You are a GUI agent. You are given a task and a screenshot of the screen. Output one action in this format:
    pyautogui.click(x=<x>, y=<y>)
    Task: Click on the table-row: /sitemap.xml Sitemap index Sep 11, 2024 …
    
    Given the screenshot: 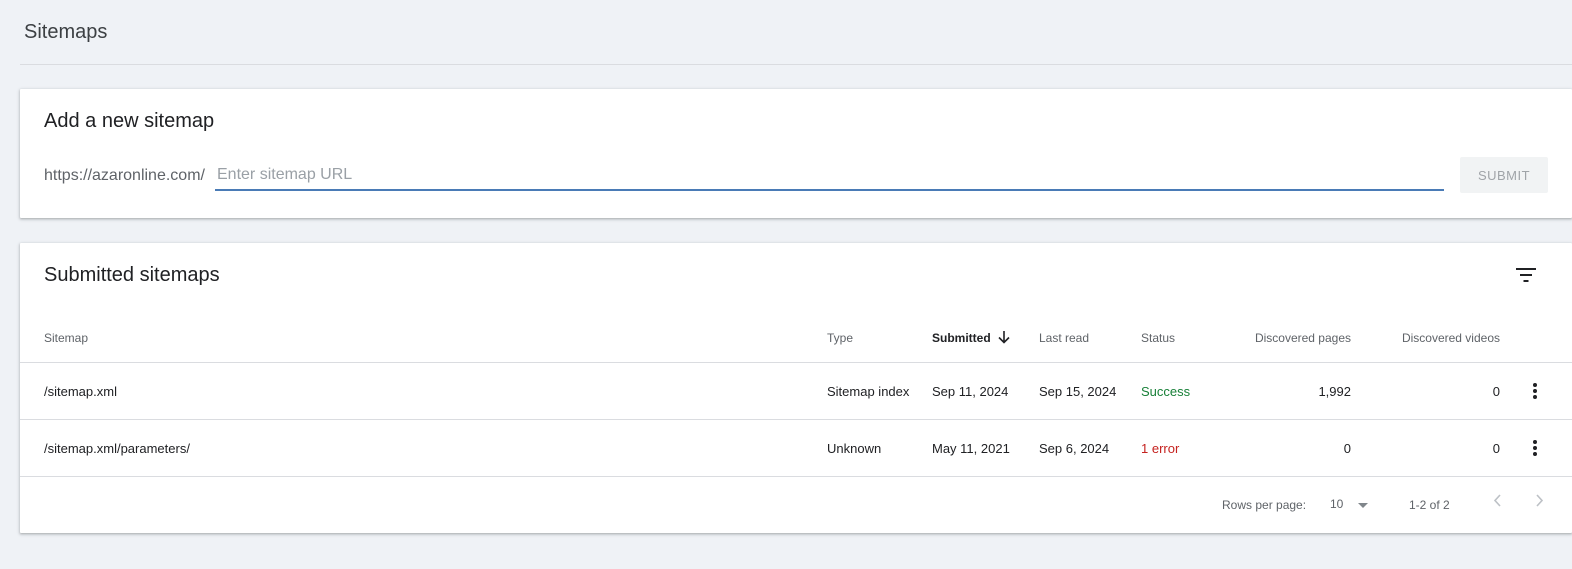 What is the action you would take?
    pyautogui.click(x=796, y=391)
    